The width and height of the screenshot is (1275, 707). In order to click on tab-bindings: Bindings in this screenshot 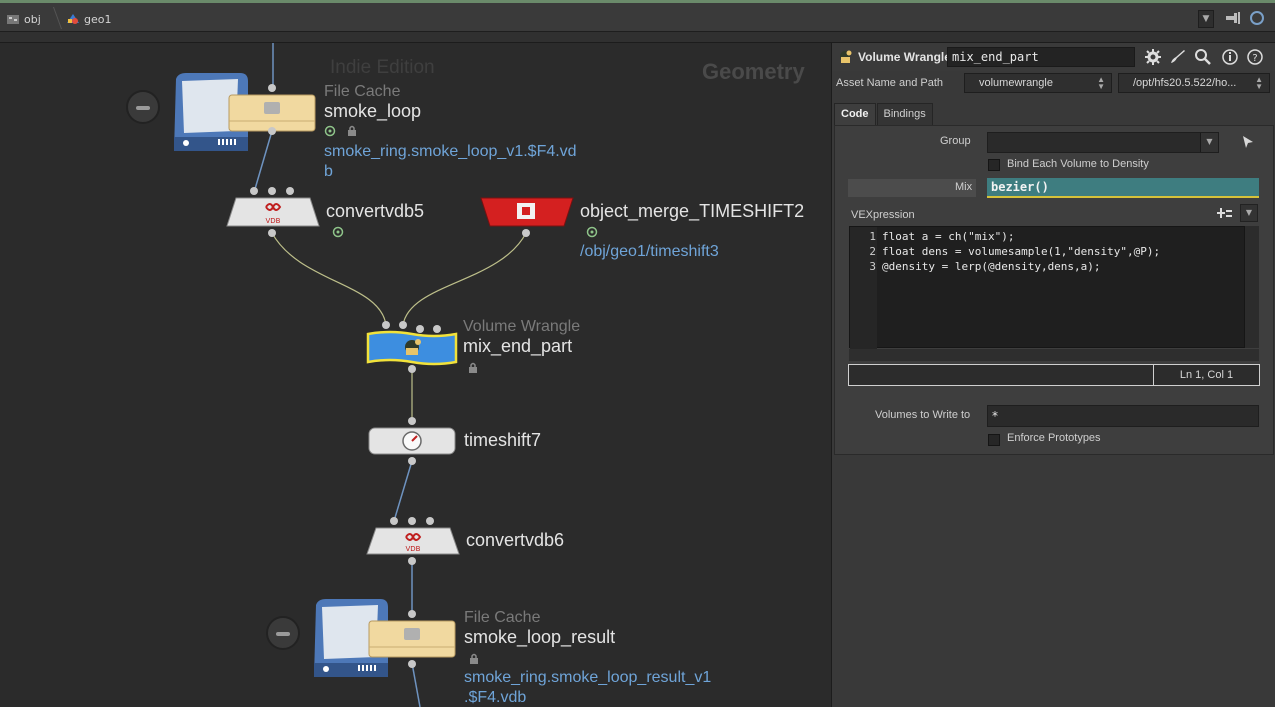, I will do `click(904, 114)`.